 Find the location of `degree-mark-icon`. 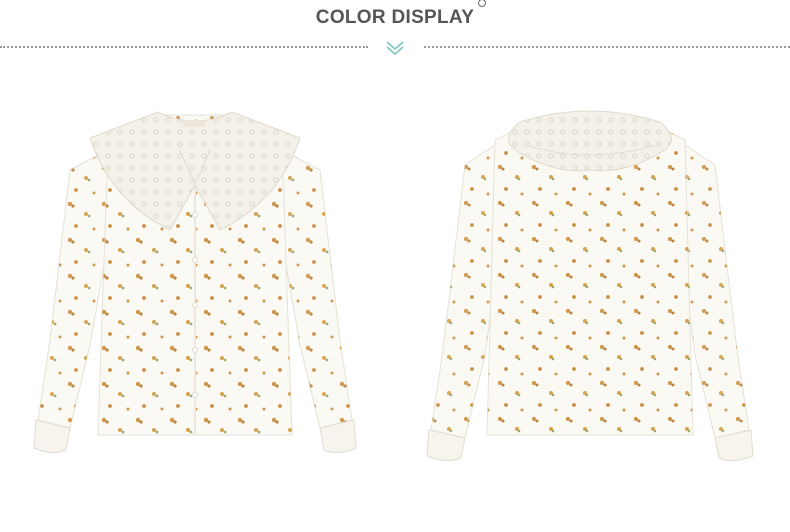

degree-mark-icon is located at coordinates (482, 3).